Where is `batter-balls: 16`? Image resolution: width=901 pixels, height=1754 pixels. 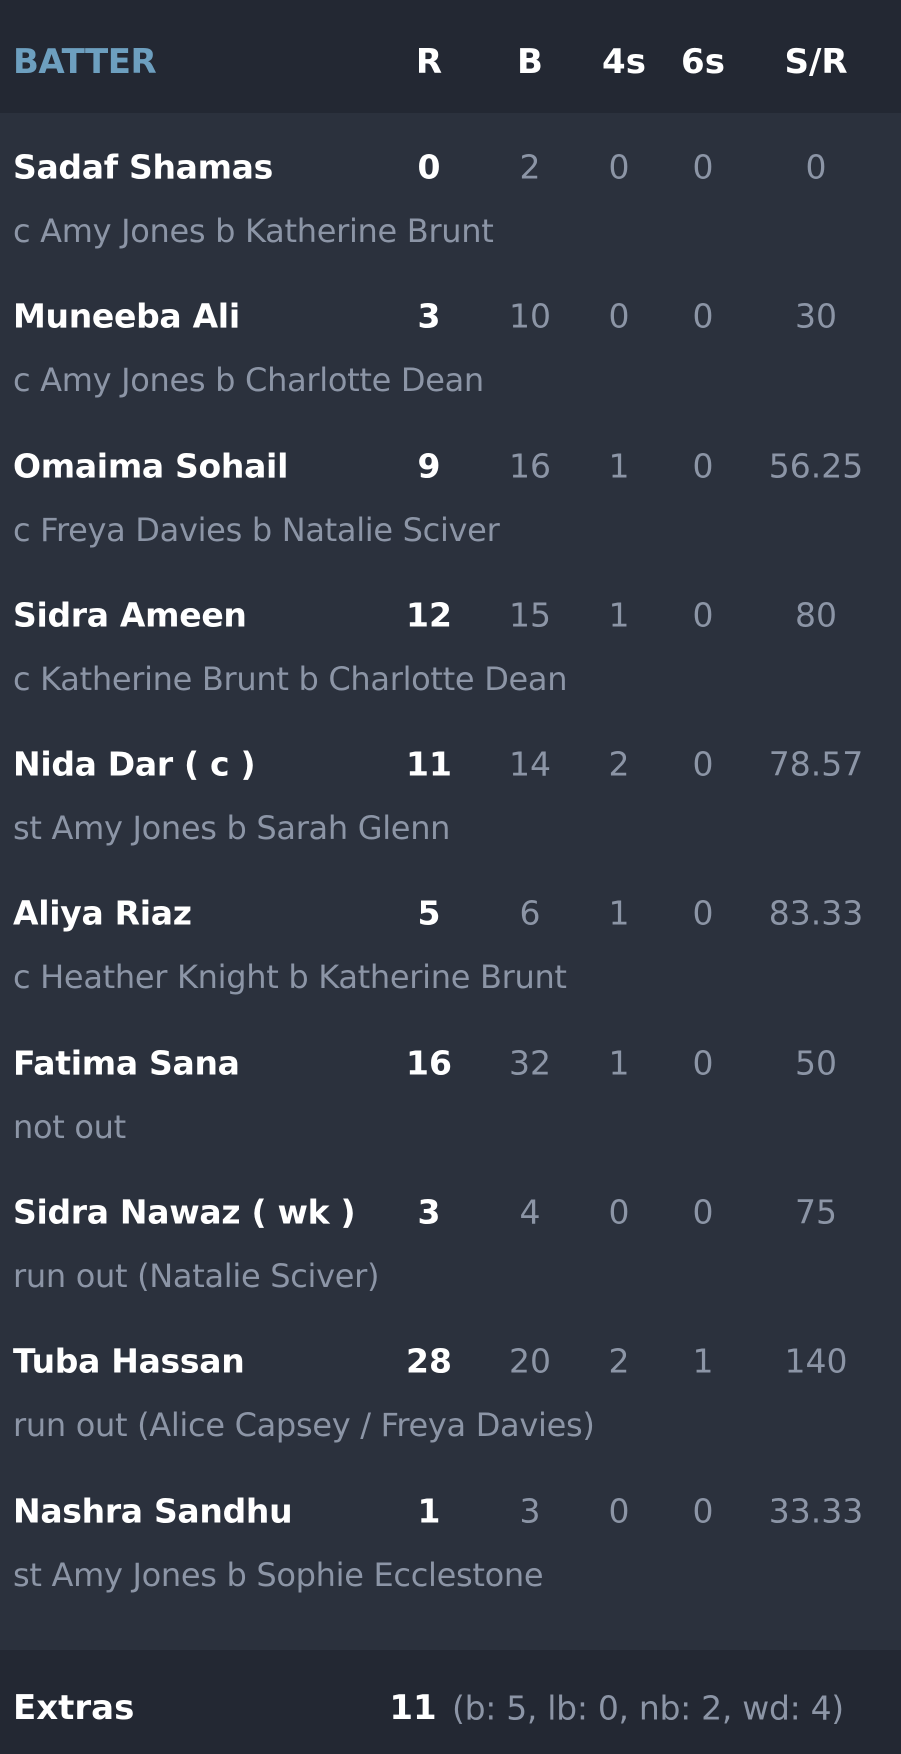
batter-balls: 16 is located at coordinates (530, 466).